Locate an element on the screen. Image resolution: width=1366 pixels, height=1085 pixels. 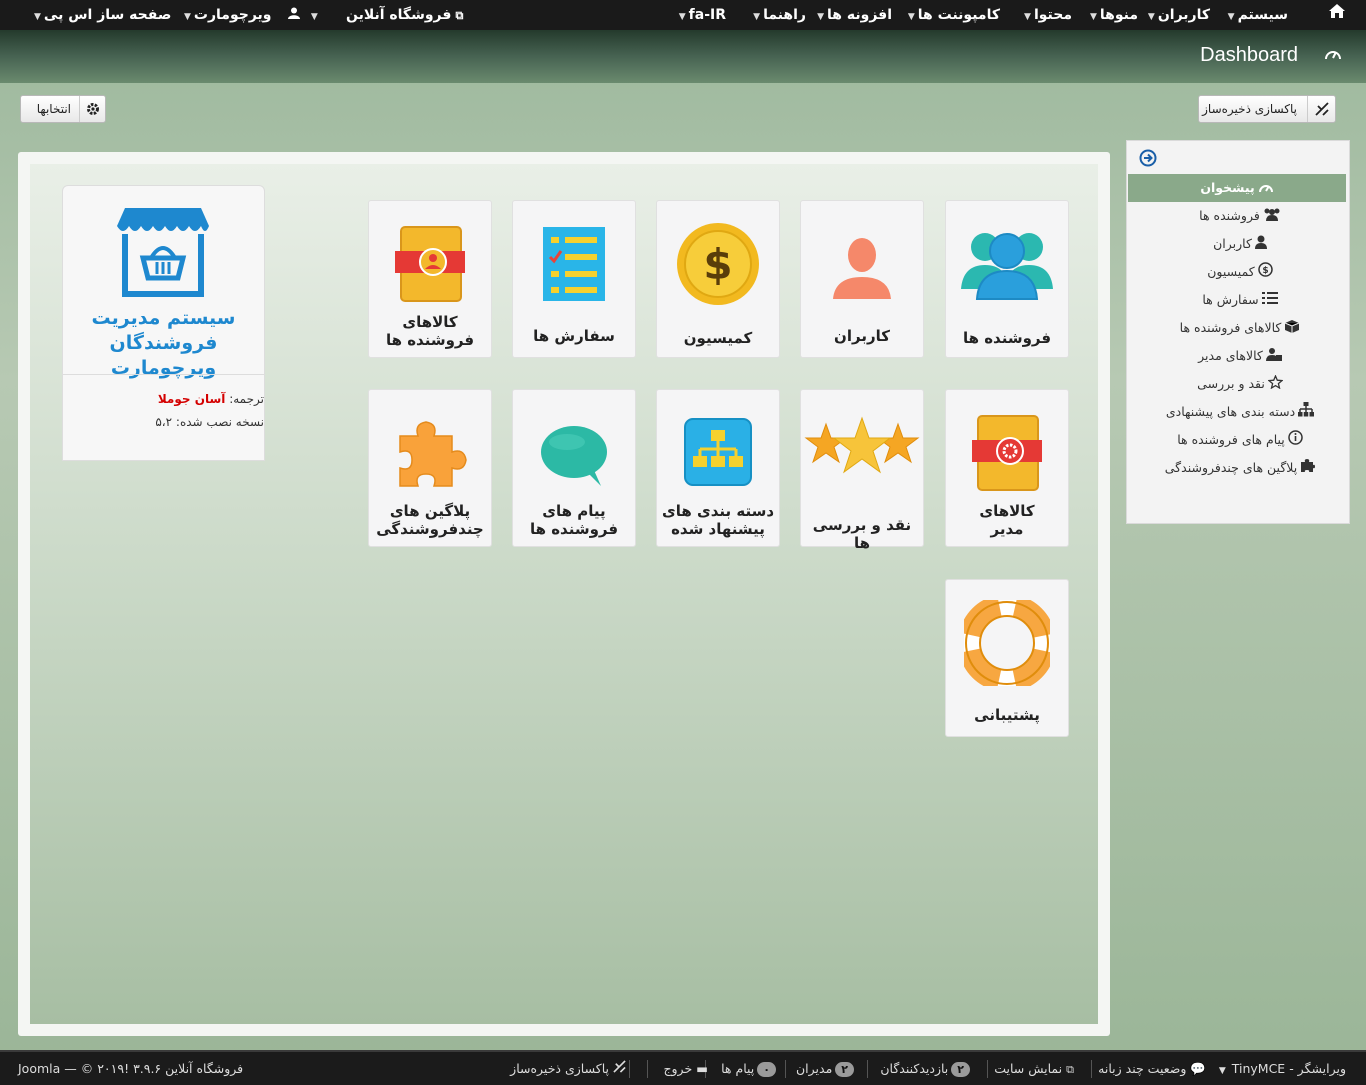
tile-vendor-products: کالاهای فروشنده ها is located at coordinates (430, 279).